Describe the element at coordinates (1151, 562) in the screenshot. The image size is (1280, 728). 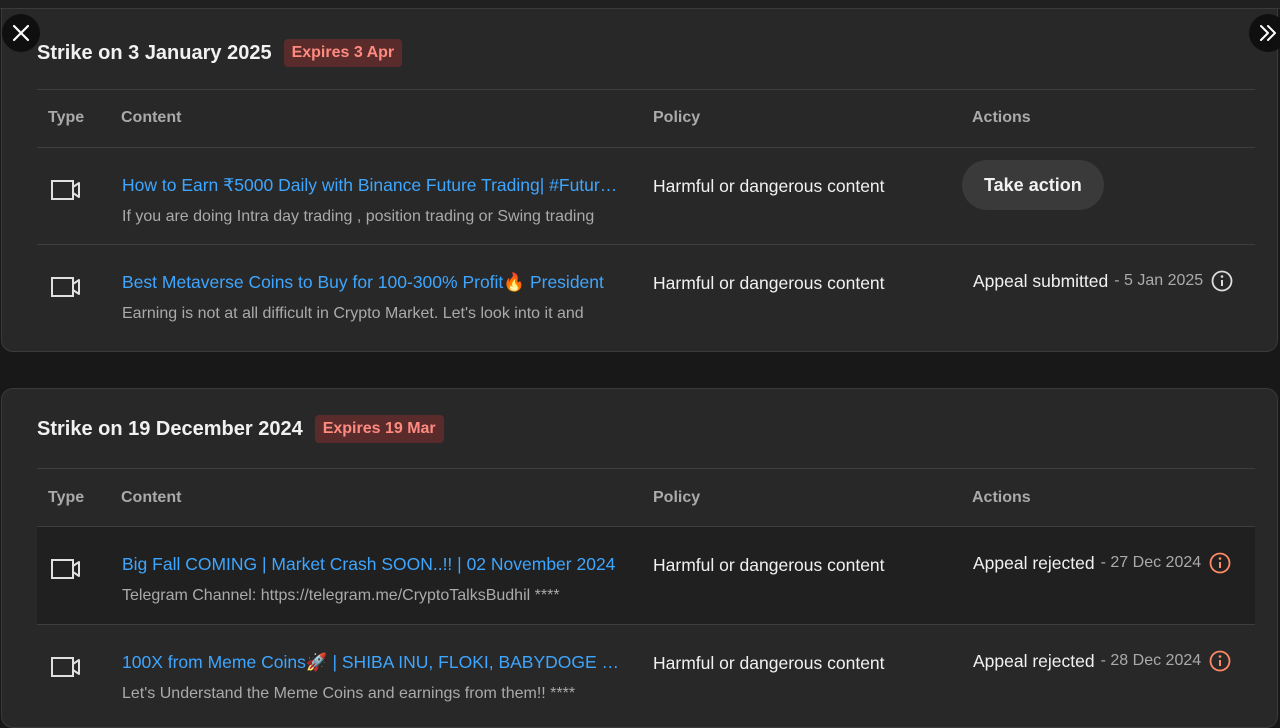
I see `appeal-date: - 27 Dec 2024` at that location.